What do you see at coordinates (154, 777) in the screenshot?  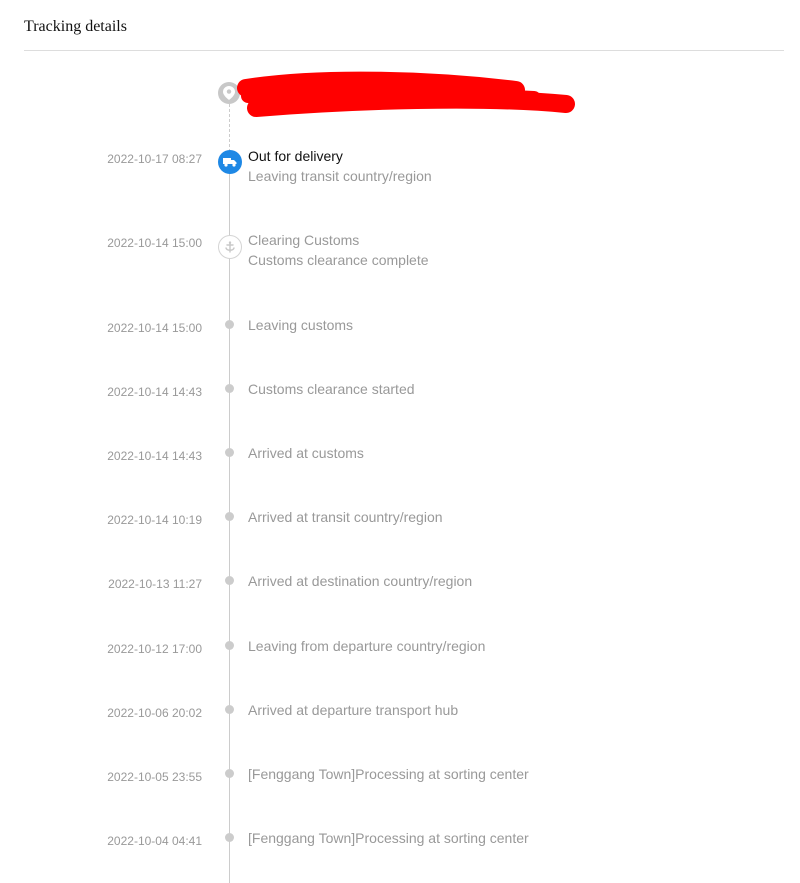 I see `event-timestamp: 2022-10-05 23:55` at bounding box center [154, 777].